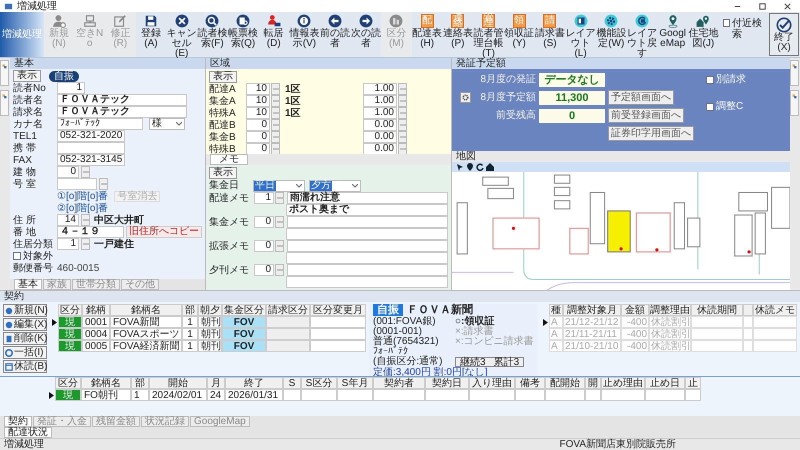 Image resolution: width=800 pixels, height=450 pixels. Describe the element at coordinates (279, 186) in the screenshot. I see `dropdown: 平日` at that location.